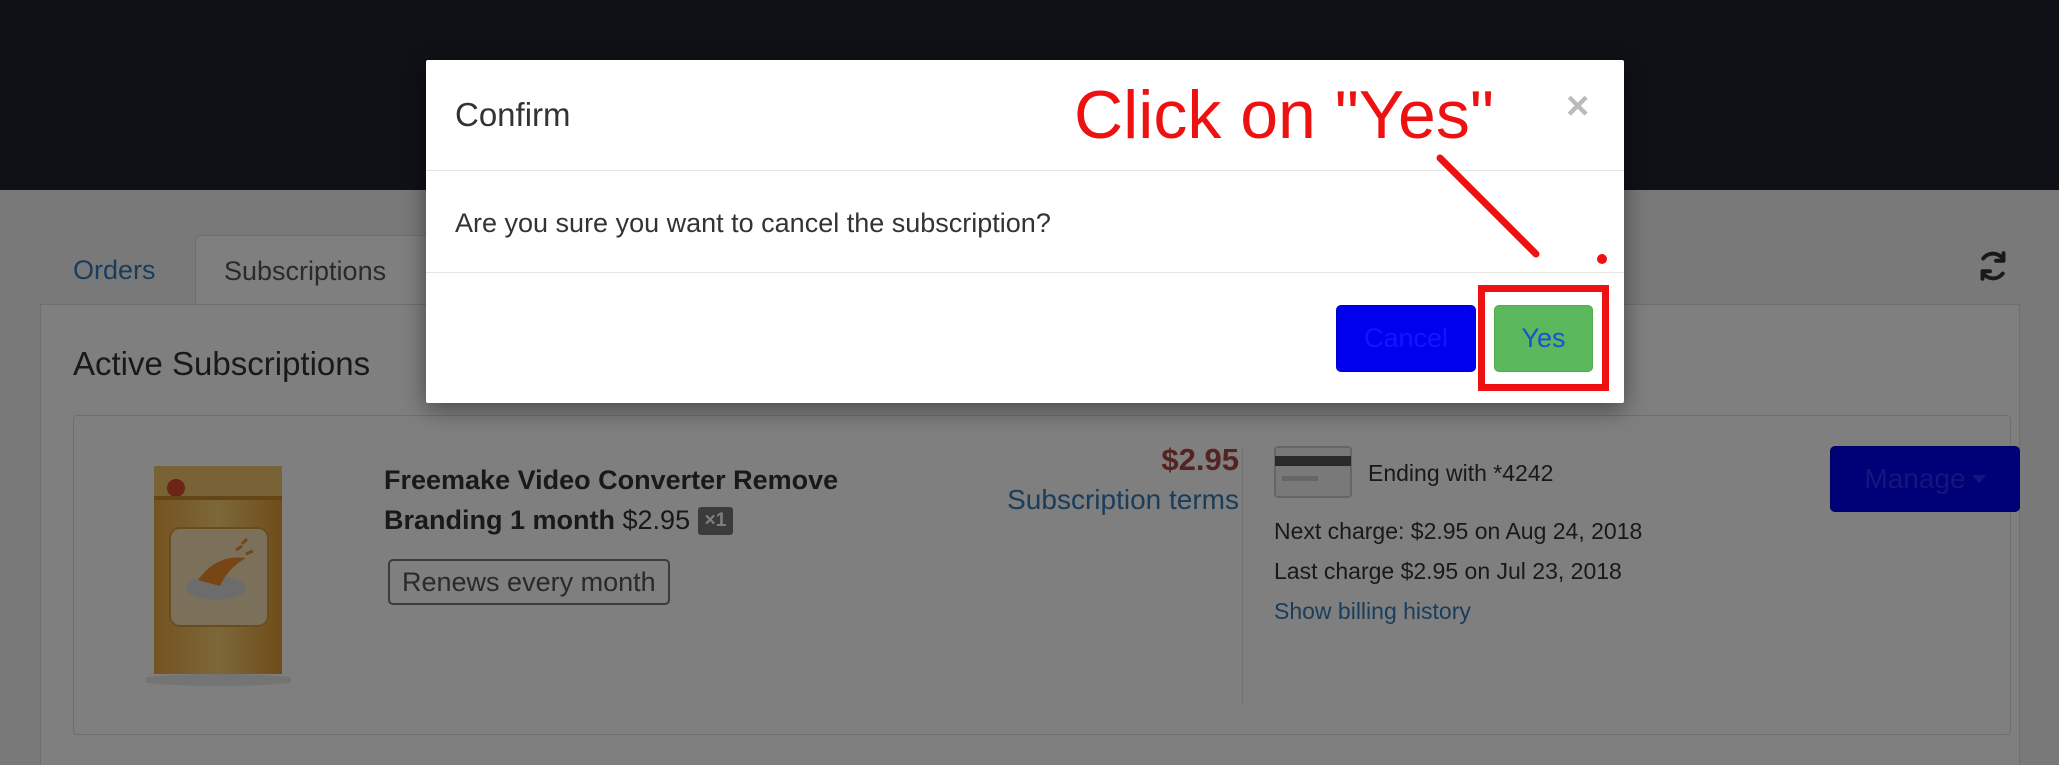  What do you see at coordinates (1025, 272) in the screenshot?
I see `dialog-footer-divider` at bounding box center [1025, 272].